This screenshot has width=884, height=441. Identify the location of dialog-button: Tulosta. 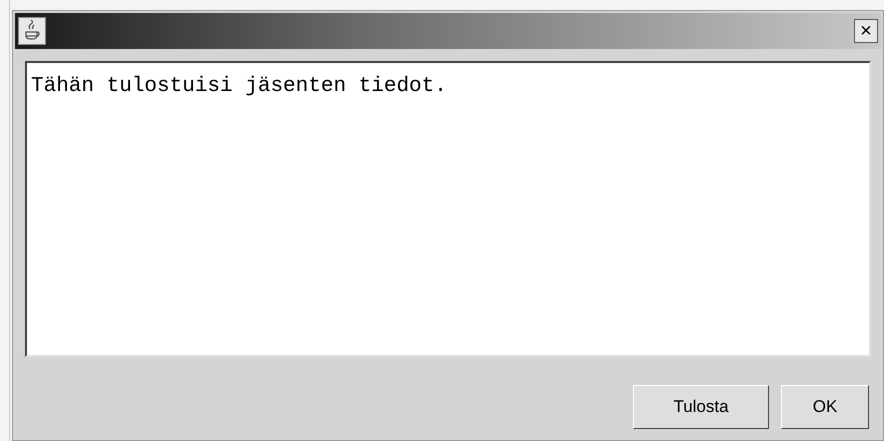
(701, 407).